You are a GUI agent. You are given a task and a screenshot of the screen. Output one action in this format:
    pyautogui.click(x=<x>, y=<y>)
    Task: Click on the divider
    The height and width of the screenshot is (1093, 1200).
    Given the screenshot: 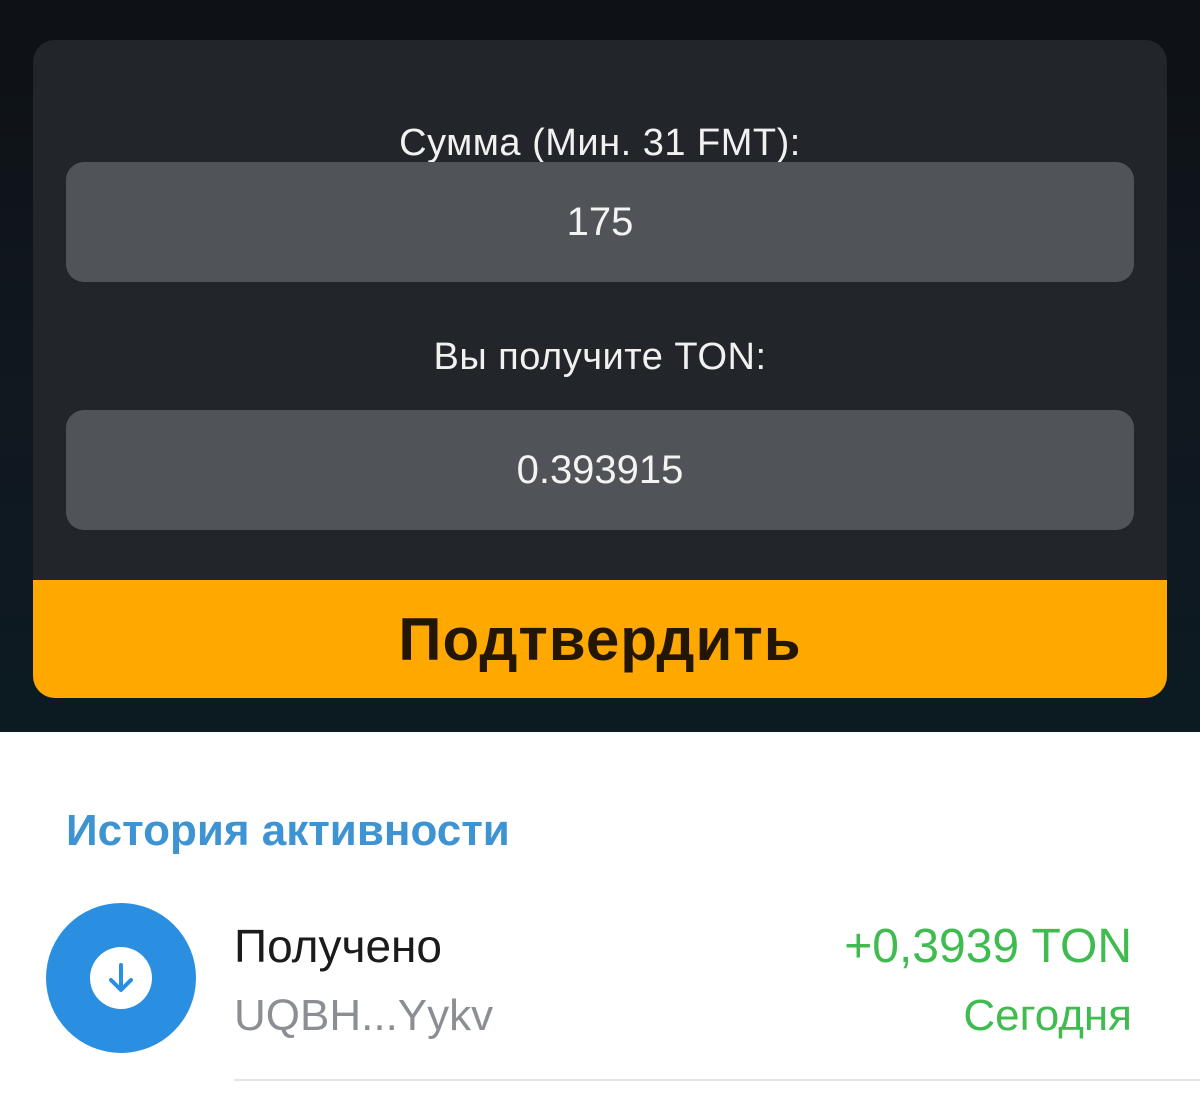 What is the action you would take?
    pyautogui.click(x=717, y=1080)
    